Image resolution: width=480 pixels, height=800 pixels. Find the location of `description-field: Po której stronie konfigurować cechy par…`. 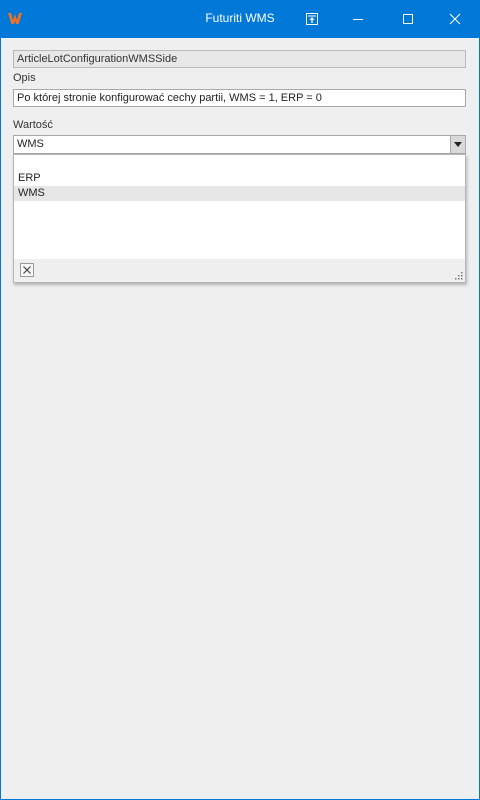

description-field: Po której stronie konfigurować cechy par… is located at coordinates (239, 98).